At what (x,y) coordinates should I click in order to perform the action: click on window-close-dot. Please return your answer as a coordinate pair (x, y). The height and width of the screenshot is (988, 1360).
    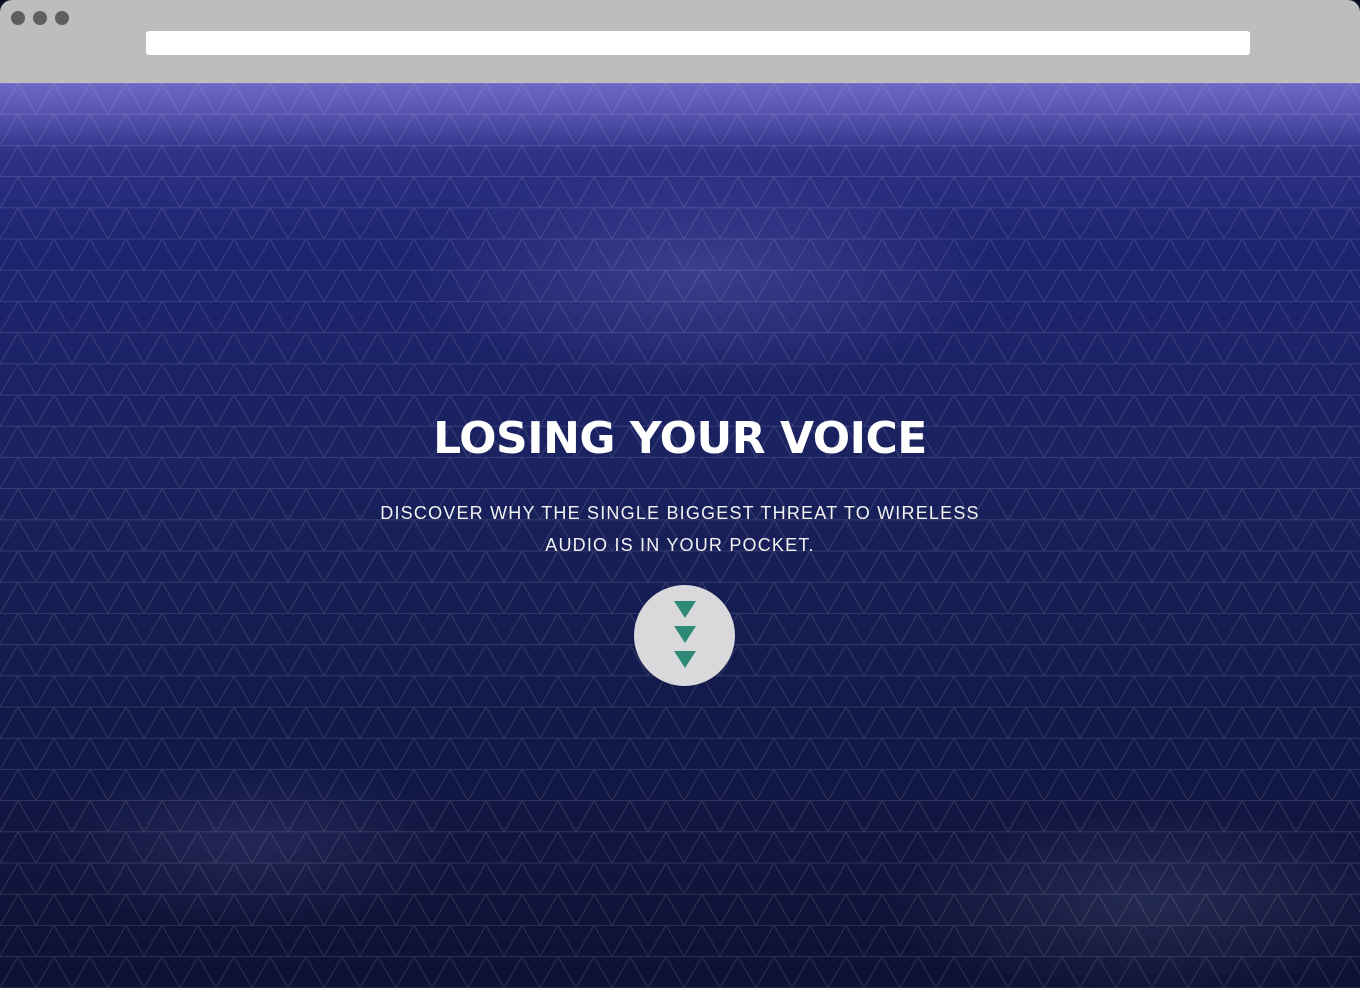
    Looking at the image, I should click on (18, 18).